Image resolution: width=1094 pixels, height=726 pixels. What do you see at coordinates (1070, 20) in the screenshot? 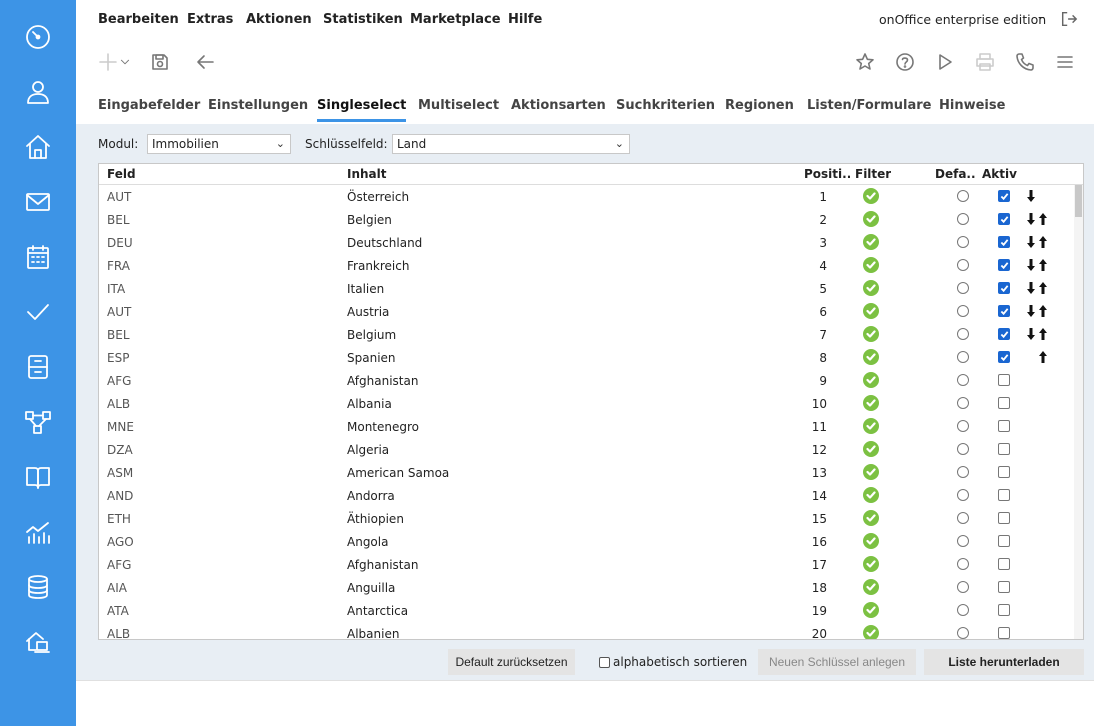
I see `logout-icon` at bounding box center [1070, 20].